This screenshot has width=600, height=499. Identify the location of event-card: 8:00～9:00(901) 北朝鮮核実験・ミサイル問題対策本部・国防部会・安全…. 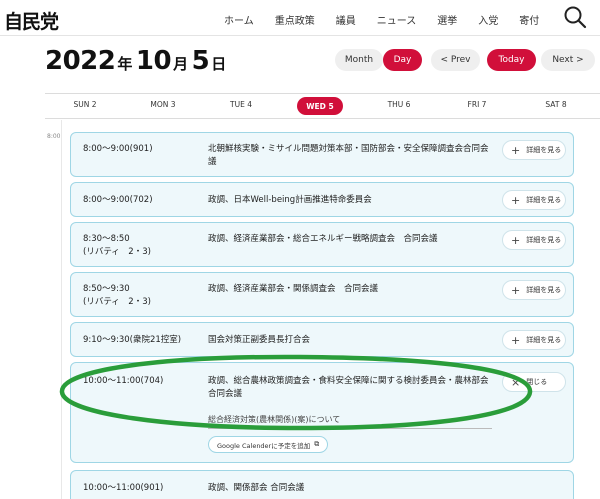
(322, 154).